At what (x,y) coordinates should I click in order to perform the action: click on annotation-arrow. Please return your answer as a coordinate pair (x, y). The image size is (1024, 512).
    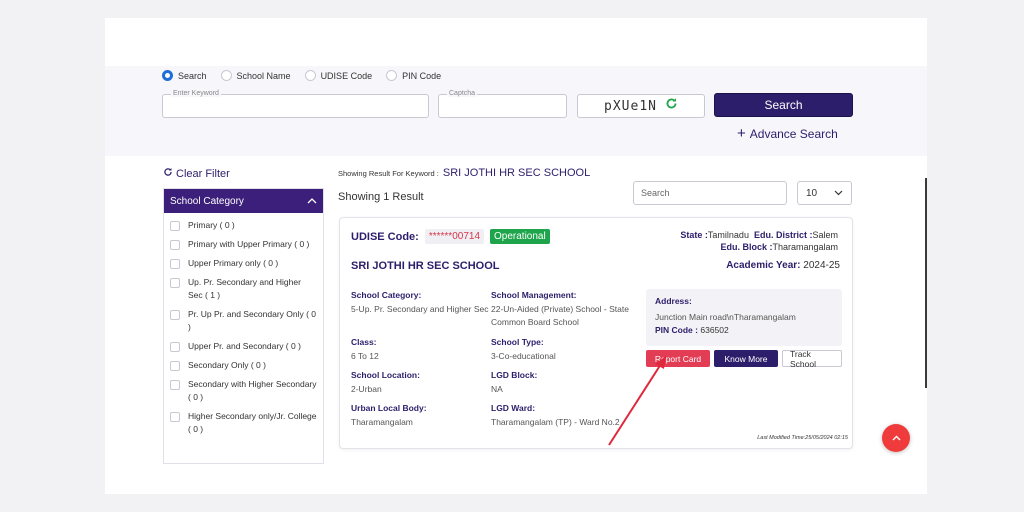
    Looking at the image, I should click on (637, 401).